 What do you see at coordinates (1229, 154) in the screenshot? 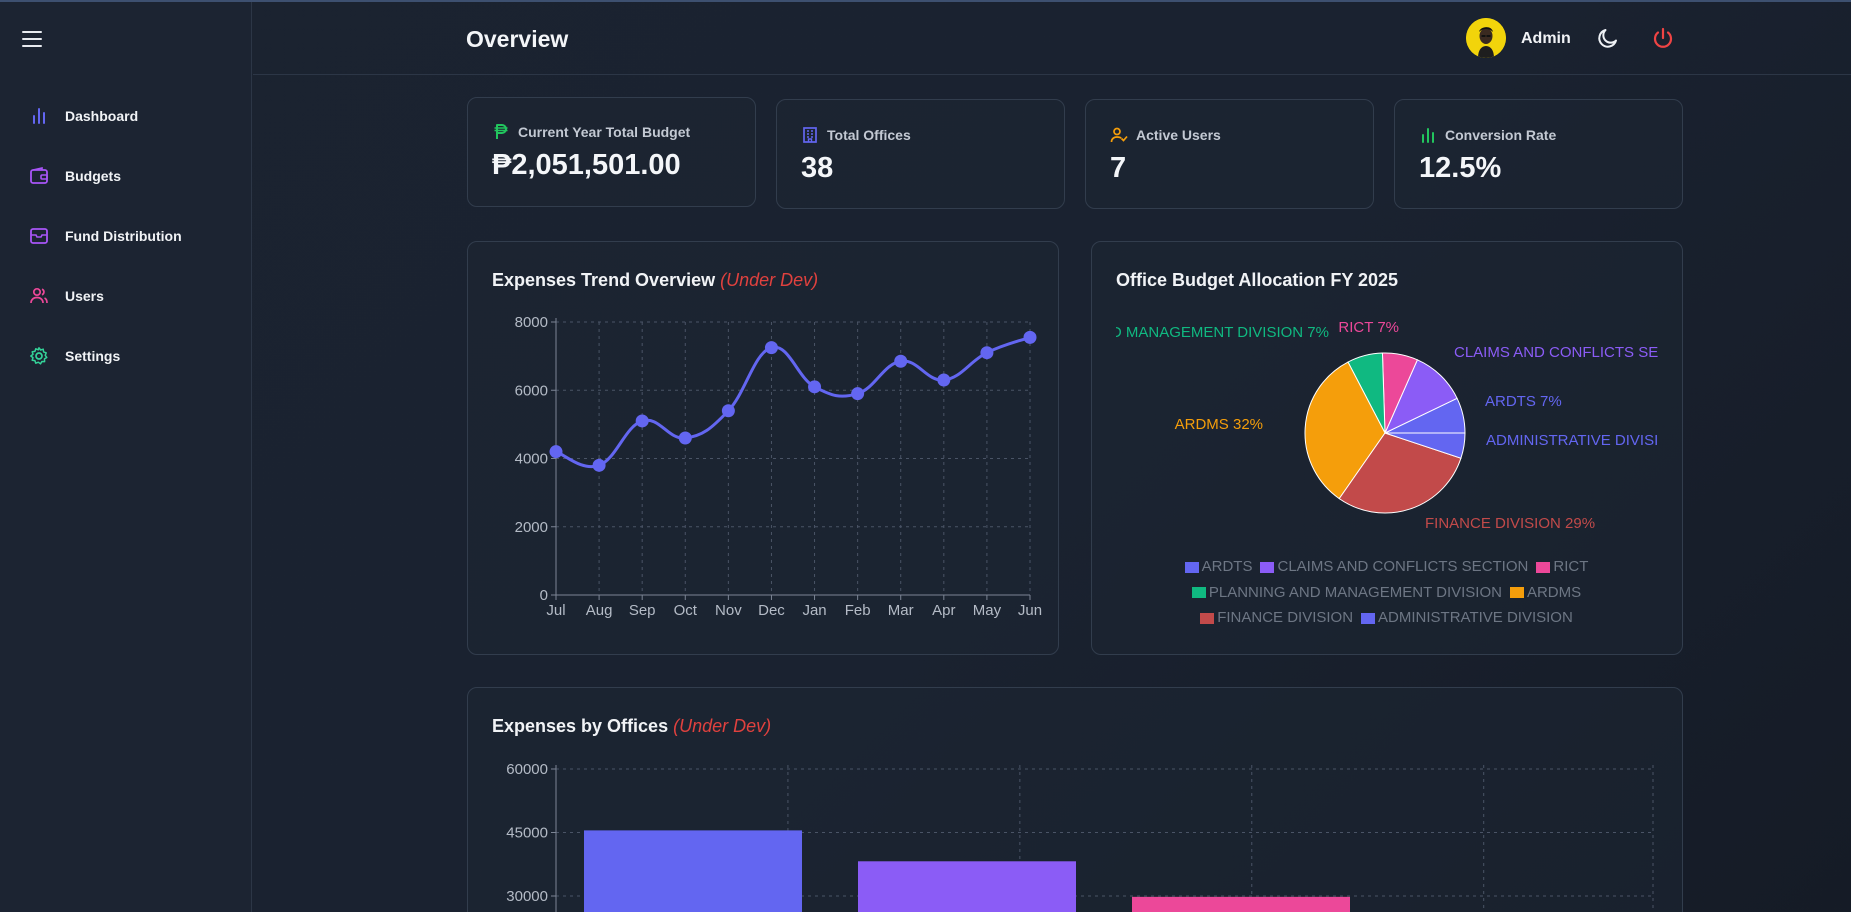
I see `stat-card-active-users: Active Users 7` at bounding box center [1229, 154].